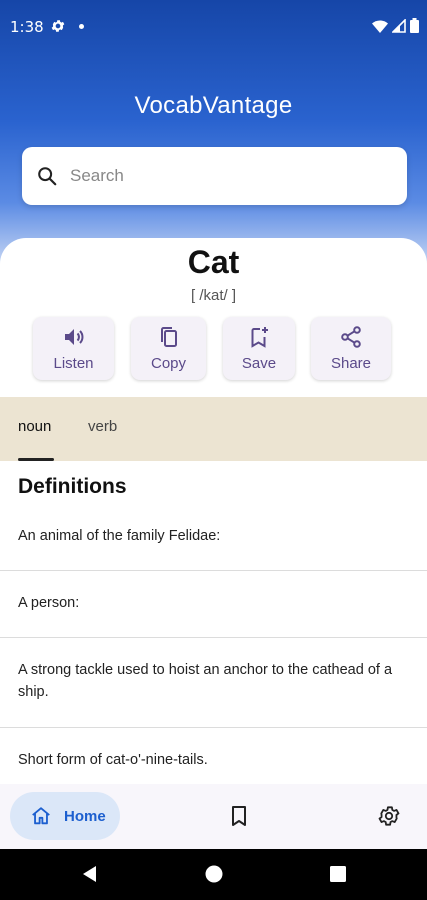 The image size is (427, 900). I want to click on phonetic-text: [ /kat/ ], so click(213, 295).